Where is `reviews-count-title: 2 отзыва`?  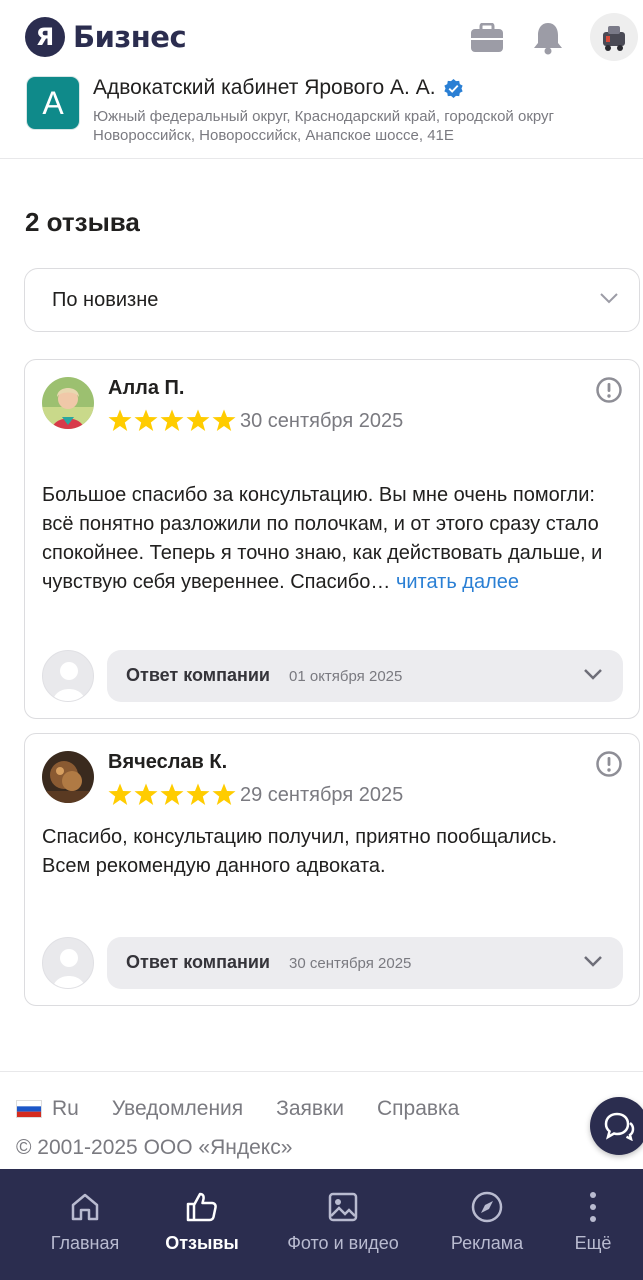 reviews-count-title: 2 отзыва is located at coordinates (82, 222).